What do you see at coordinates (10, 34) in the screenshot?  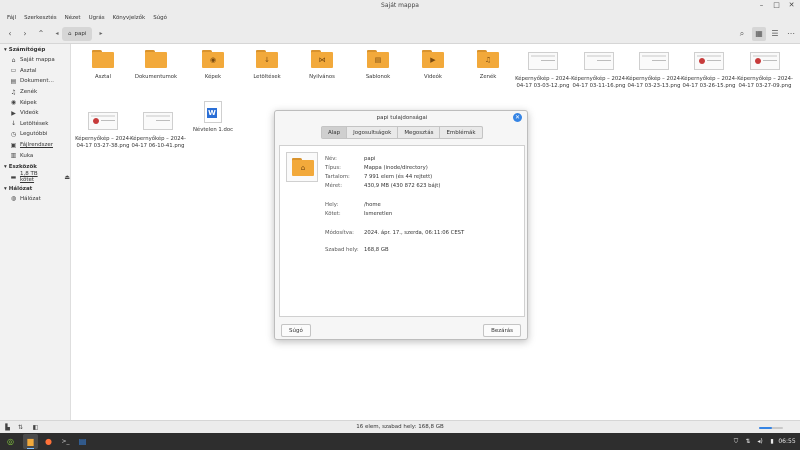 I see `back-button: ‹` at bounding box center [10, 34].